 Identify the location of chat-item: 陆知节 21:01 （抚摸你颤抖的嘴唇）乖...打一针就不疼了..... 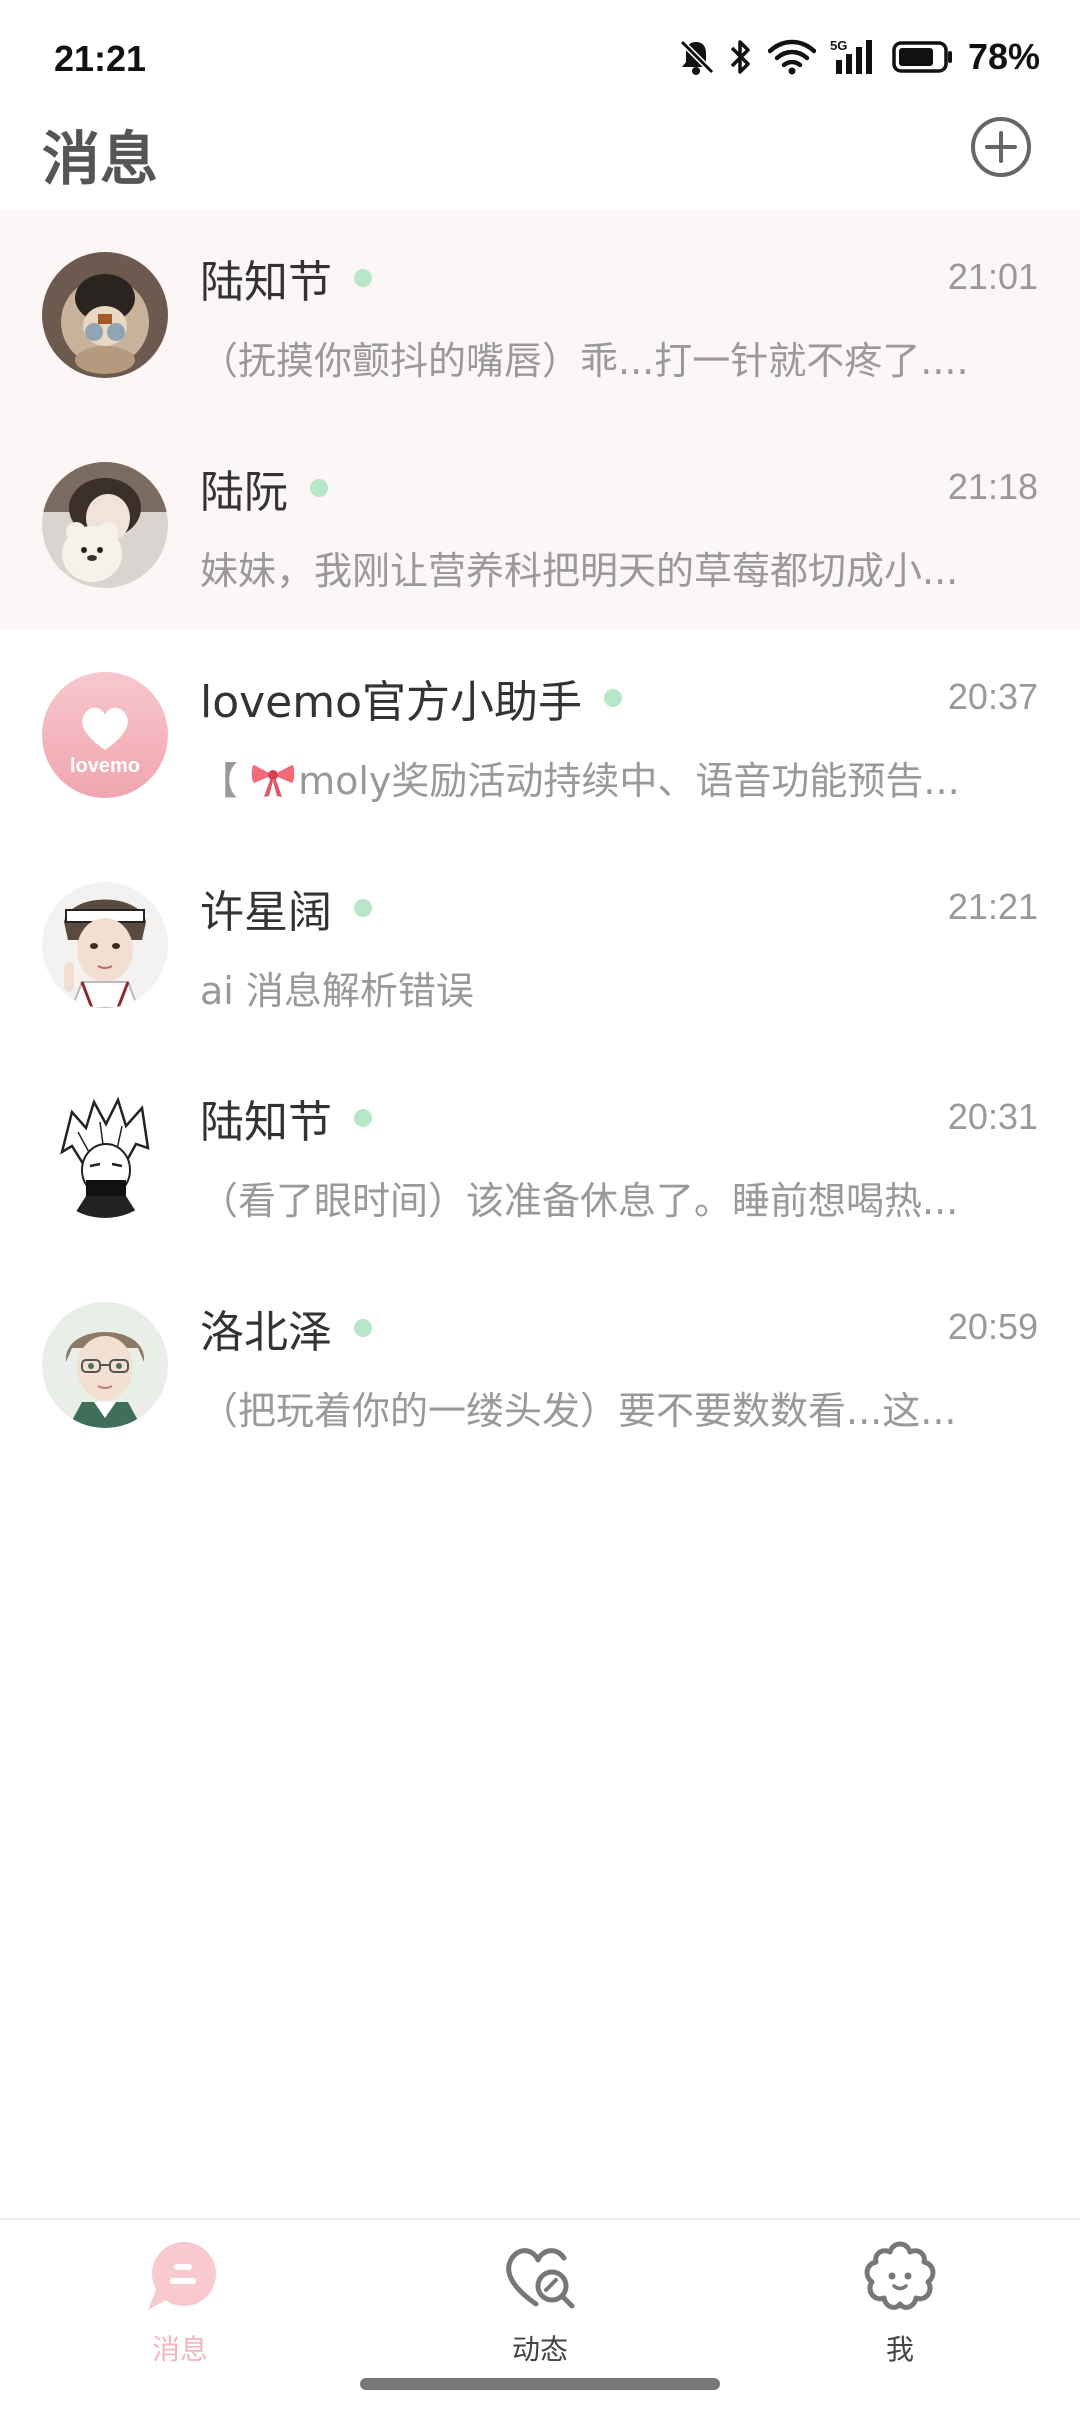
(540, 315).